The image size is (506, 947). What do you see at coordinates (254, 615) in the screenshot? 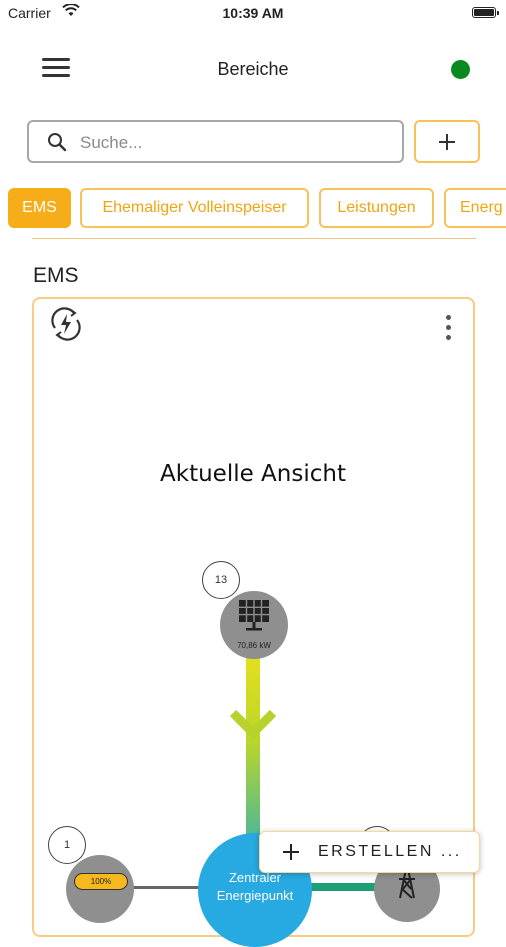
I see `solar-panel-icon` at bounding box center [254, 615].